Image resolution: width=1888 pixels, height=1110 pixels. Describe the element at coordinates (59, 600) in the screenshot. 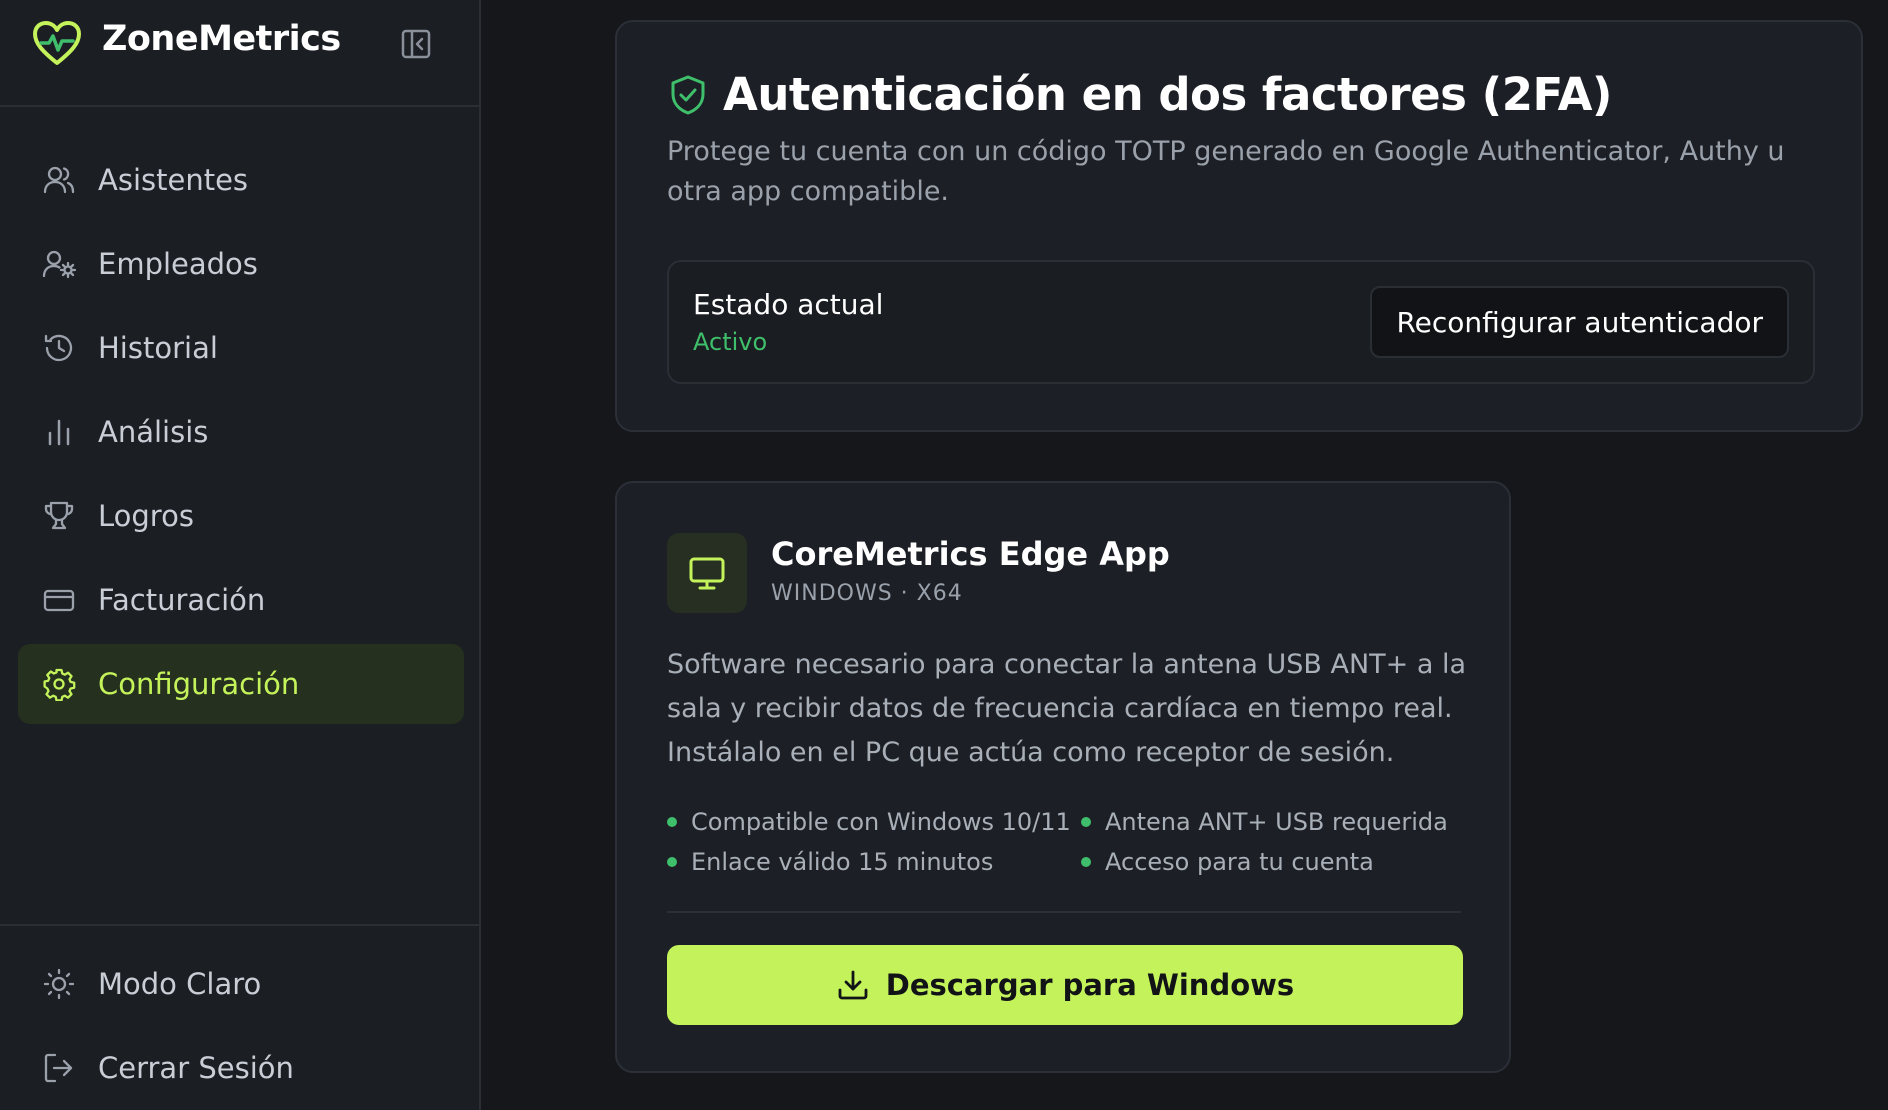

I see `credit-card-icon` at that location.